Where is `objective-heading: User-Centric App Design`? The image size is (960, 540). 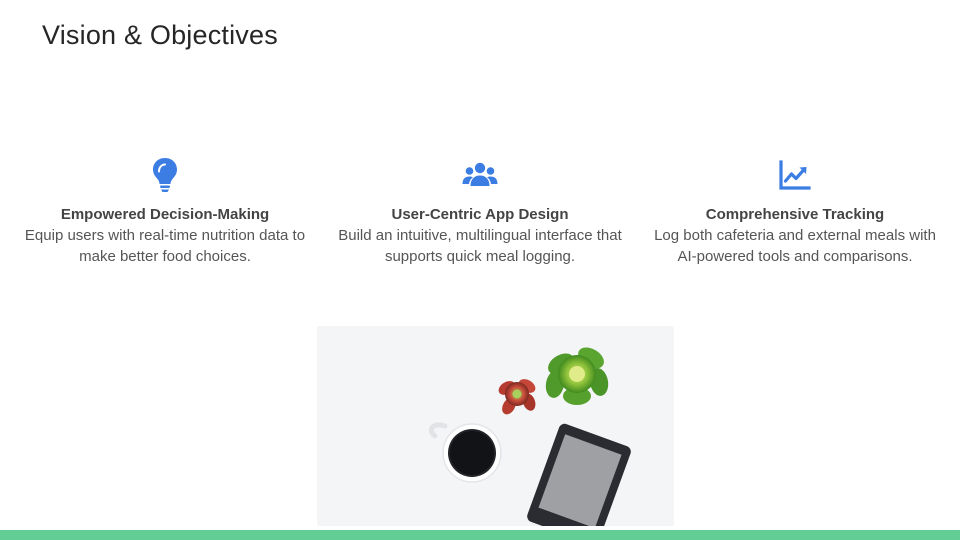
objective-heading: User-Centric App Design is located at coordinates (480, 214).